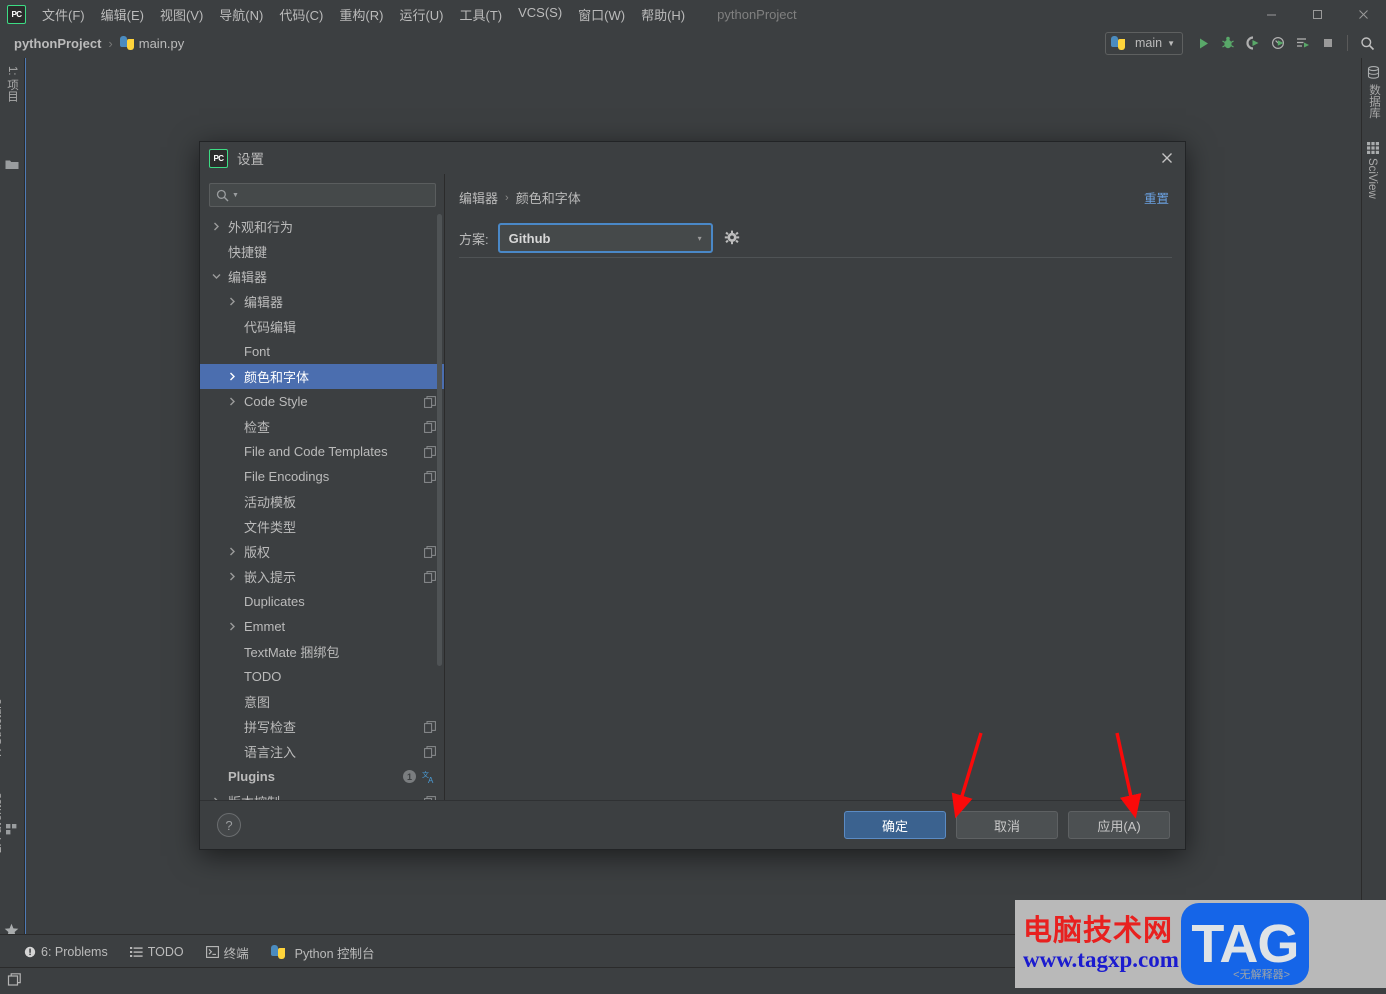 The width and height of the screenshot is (1386, 994). What do you see at coordinates (162, 43) in the screenshot?
I see `breadcrumb-file: main.py` at bounding box center [162, 43].